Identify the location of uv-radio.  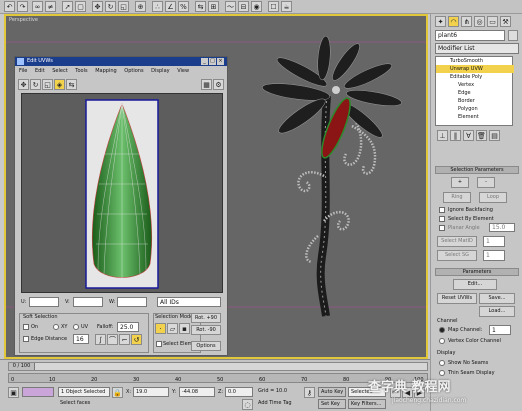
(76, 327).